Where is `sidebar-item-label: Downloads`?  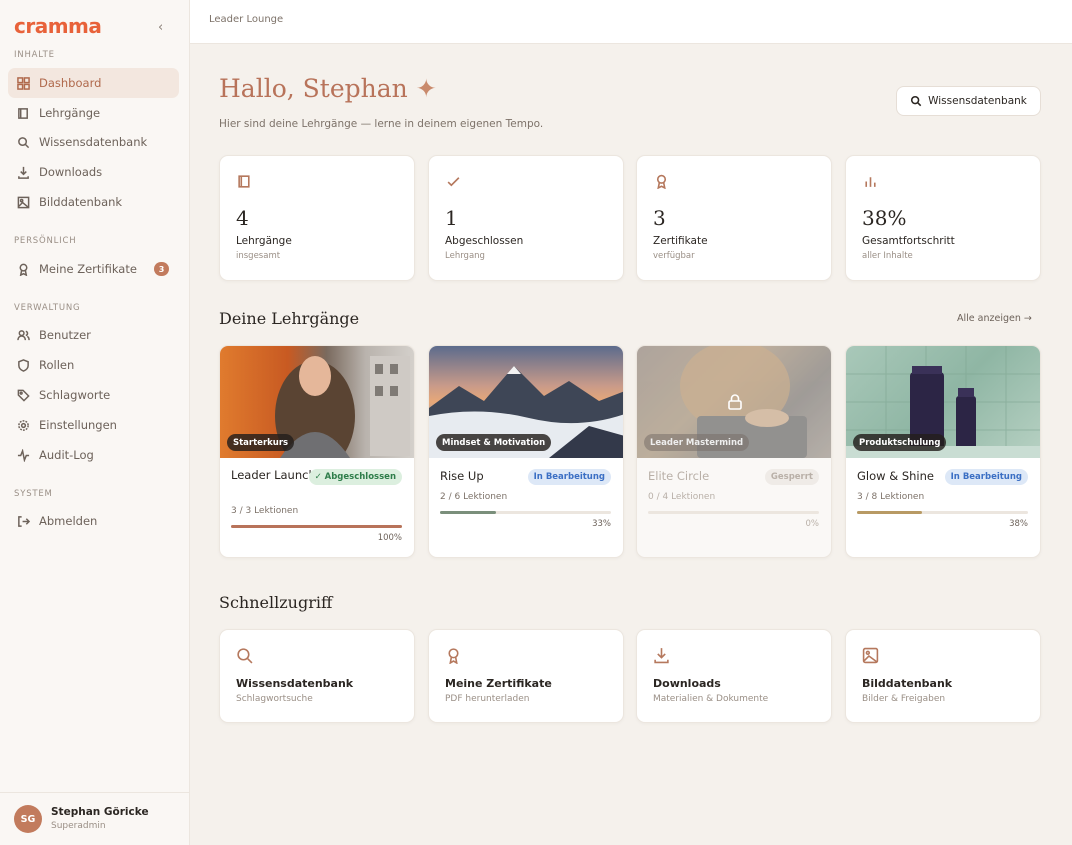 sidebar-item-label: Downloads is located at coordinates (71, 172).